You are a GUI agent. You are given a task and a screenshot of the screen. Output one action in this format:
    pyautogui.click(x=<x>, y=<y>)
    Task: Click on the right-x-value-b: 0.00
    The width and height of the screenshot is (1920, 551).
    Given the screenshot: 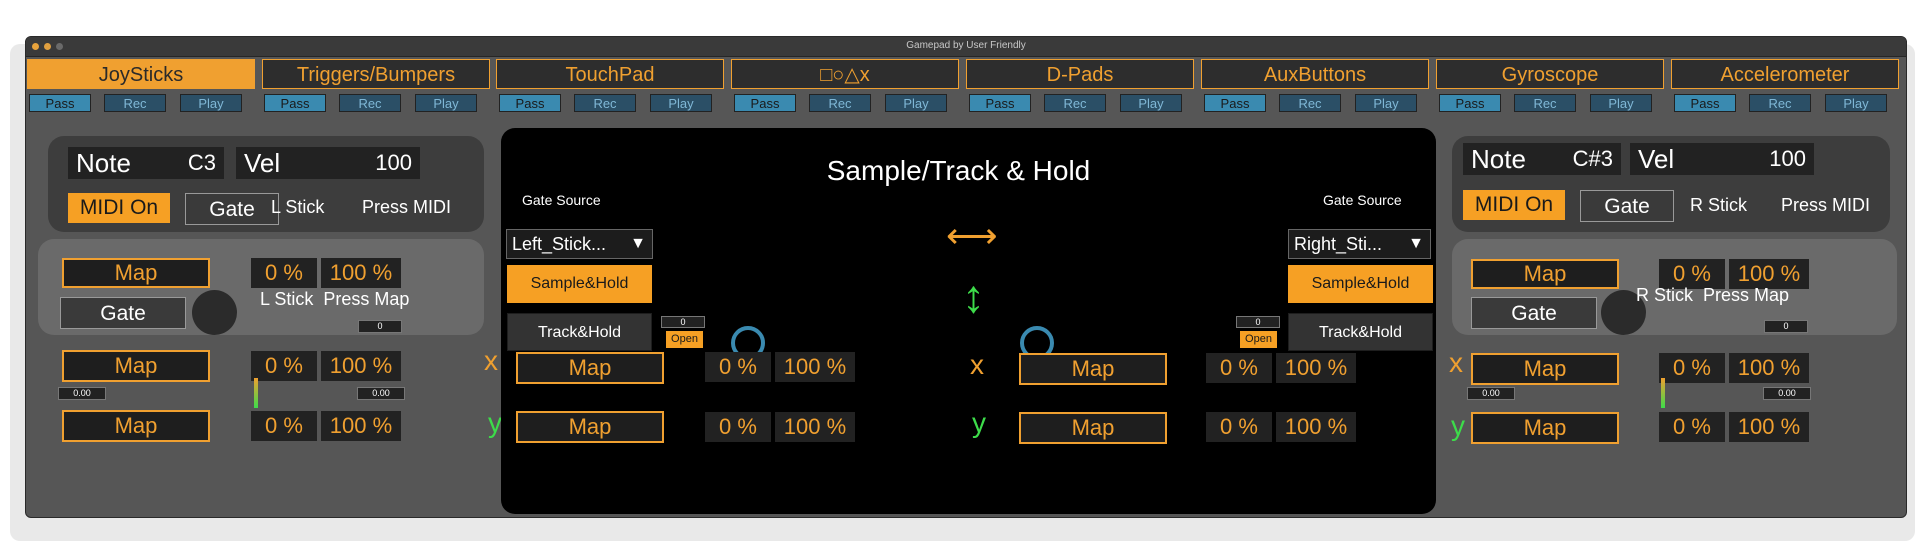 What is the action you would take?
    pyautogui.click(x=1787, y=393)
    